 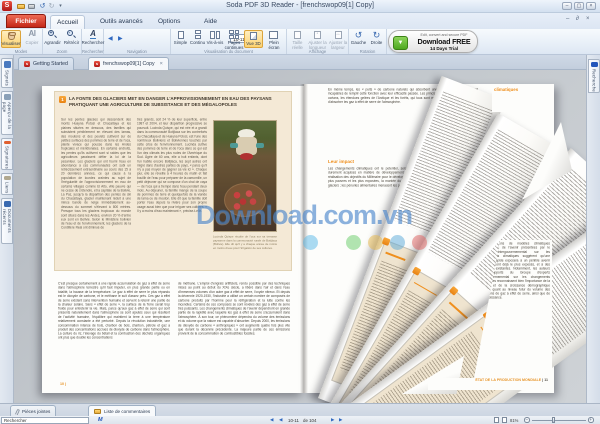 What do you see at coordinates (338, 34) in the screenshot?
I see `fit-width-icon: ↔` at bounding box center [338, 34].